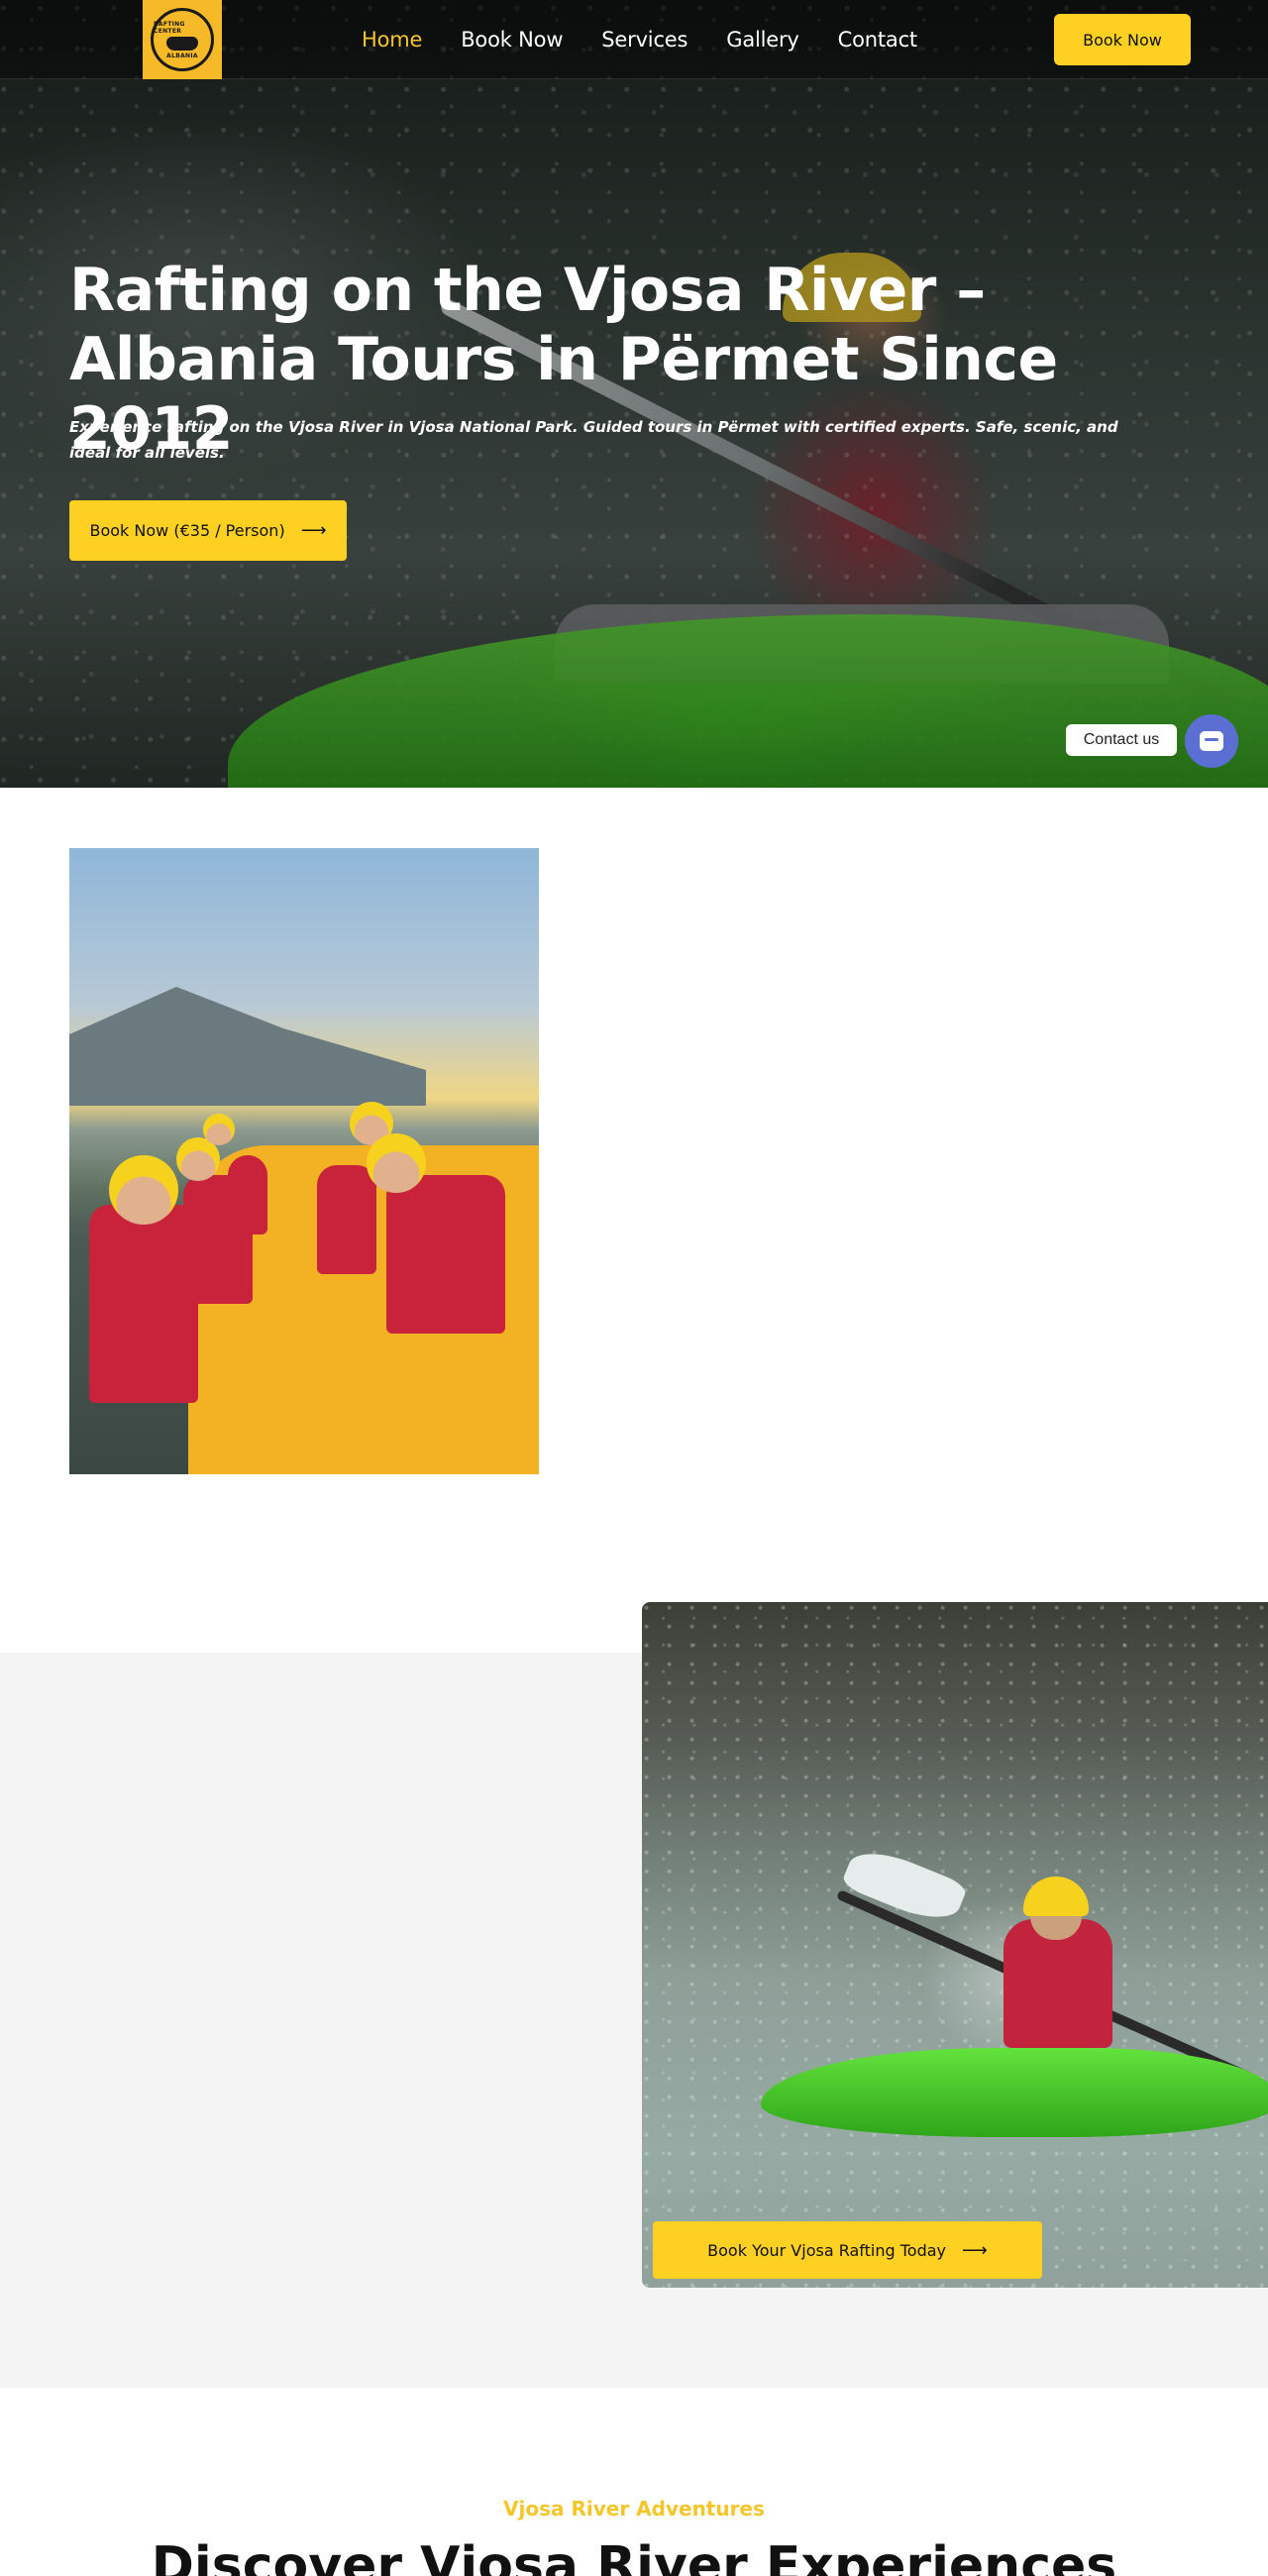  Describe the element at coordinates (827, 2250) in the screenshot. I see `book-vjosa-rafting-label: Book Your Vjosa Rafting Today` at that location.